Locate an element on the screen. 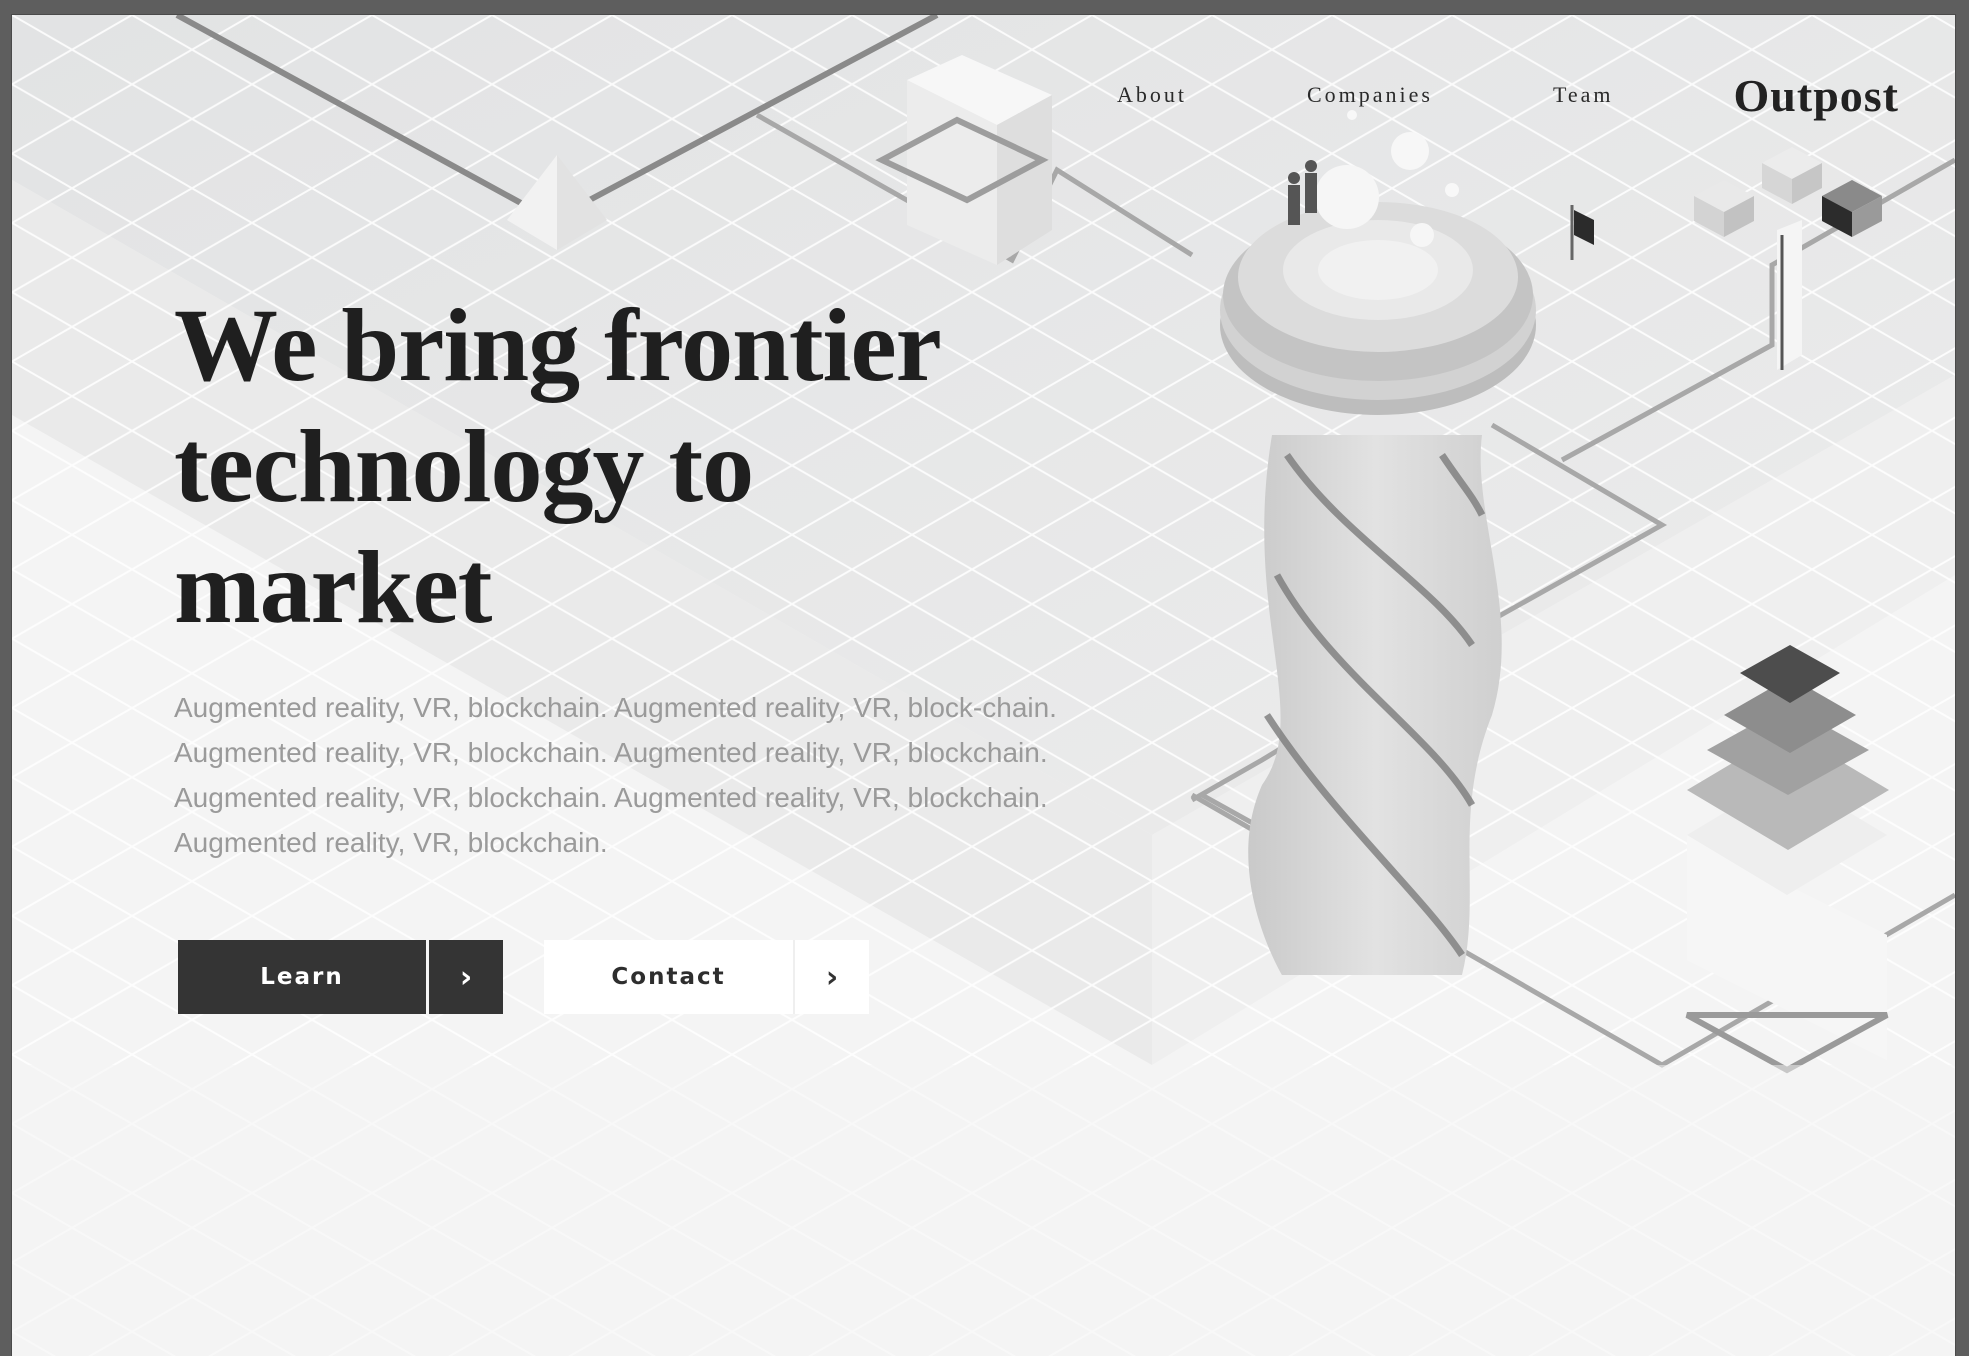 This screenshot has height=1356, width=1969. nav-link-companies: Companies is located at coordinates (1370, 95).